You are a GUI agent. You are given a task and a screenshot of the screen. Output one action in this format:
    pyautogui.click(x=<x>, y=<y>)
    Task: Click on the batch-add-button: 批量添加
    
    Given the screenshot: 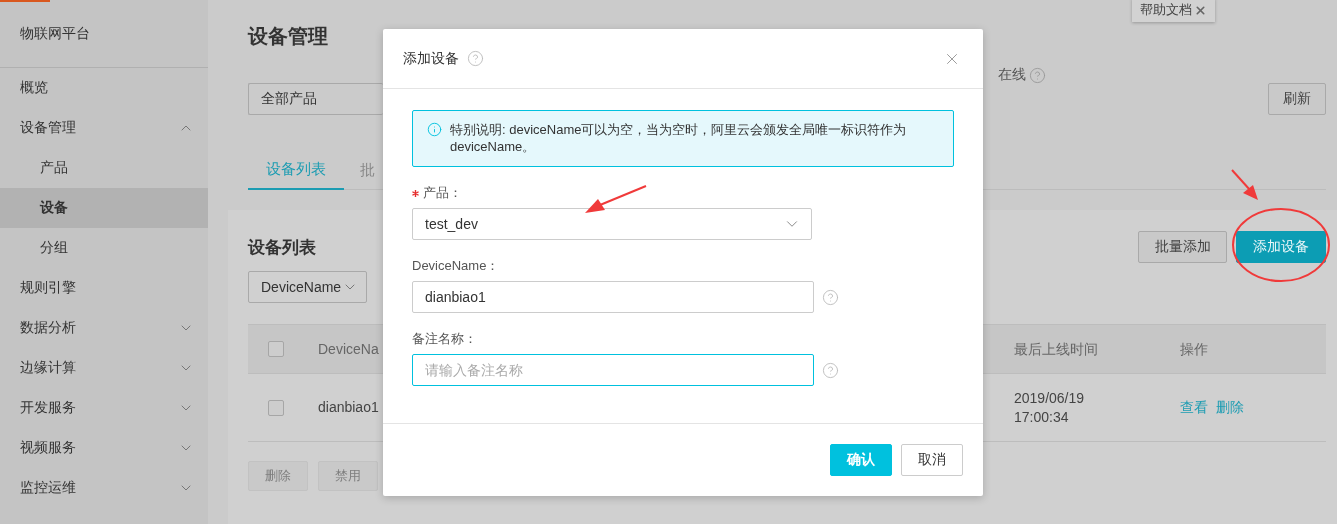 What is the action you would take?
    pyautogui.click(x=1182, y=247)
    